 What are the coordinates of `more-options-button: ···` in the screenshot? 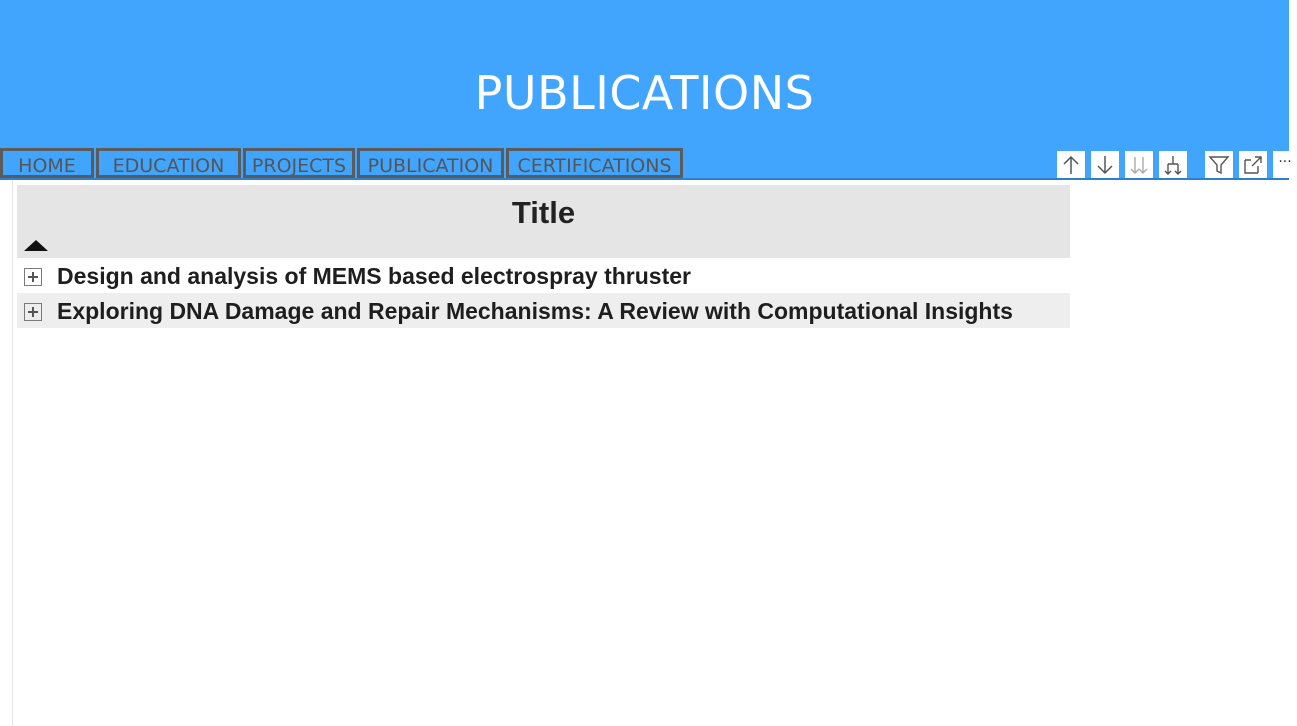 It's located at (1285, 164).